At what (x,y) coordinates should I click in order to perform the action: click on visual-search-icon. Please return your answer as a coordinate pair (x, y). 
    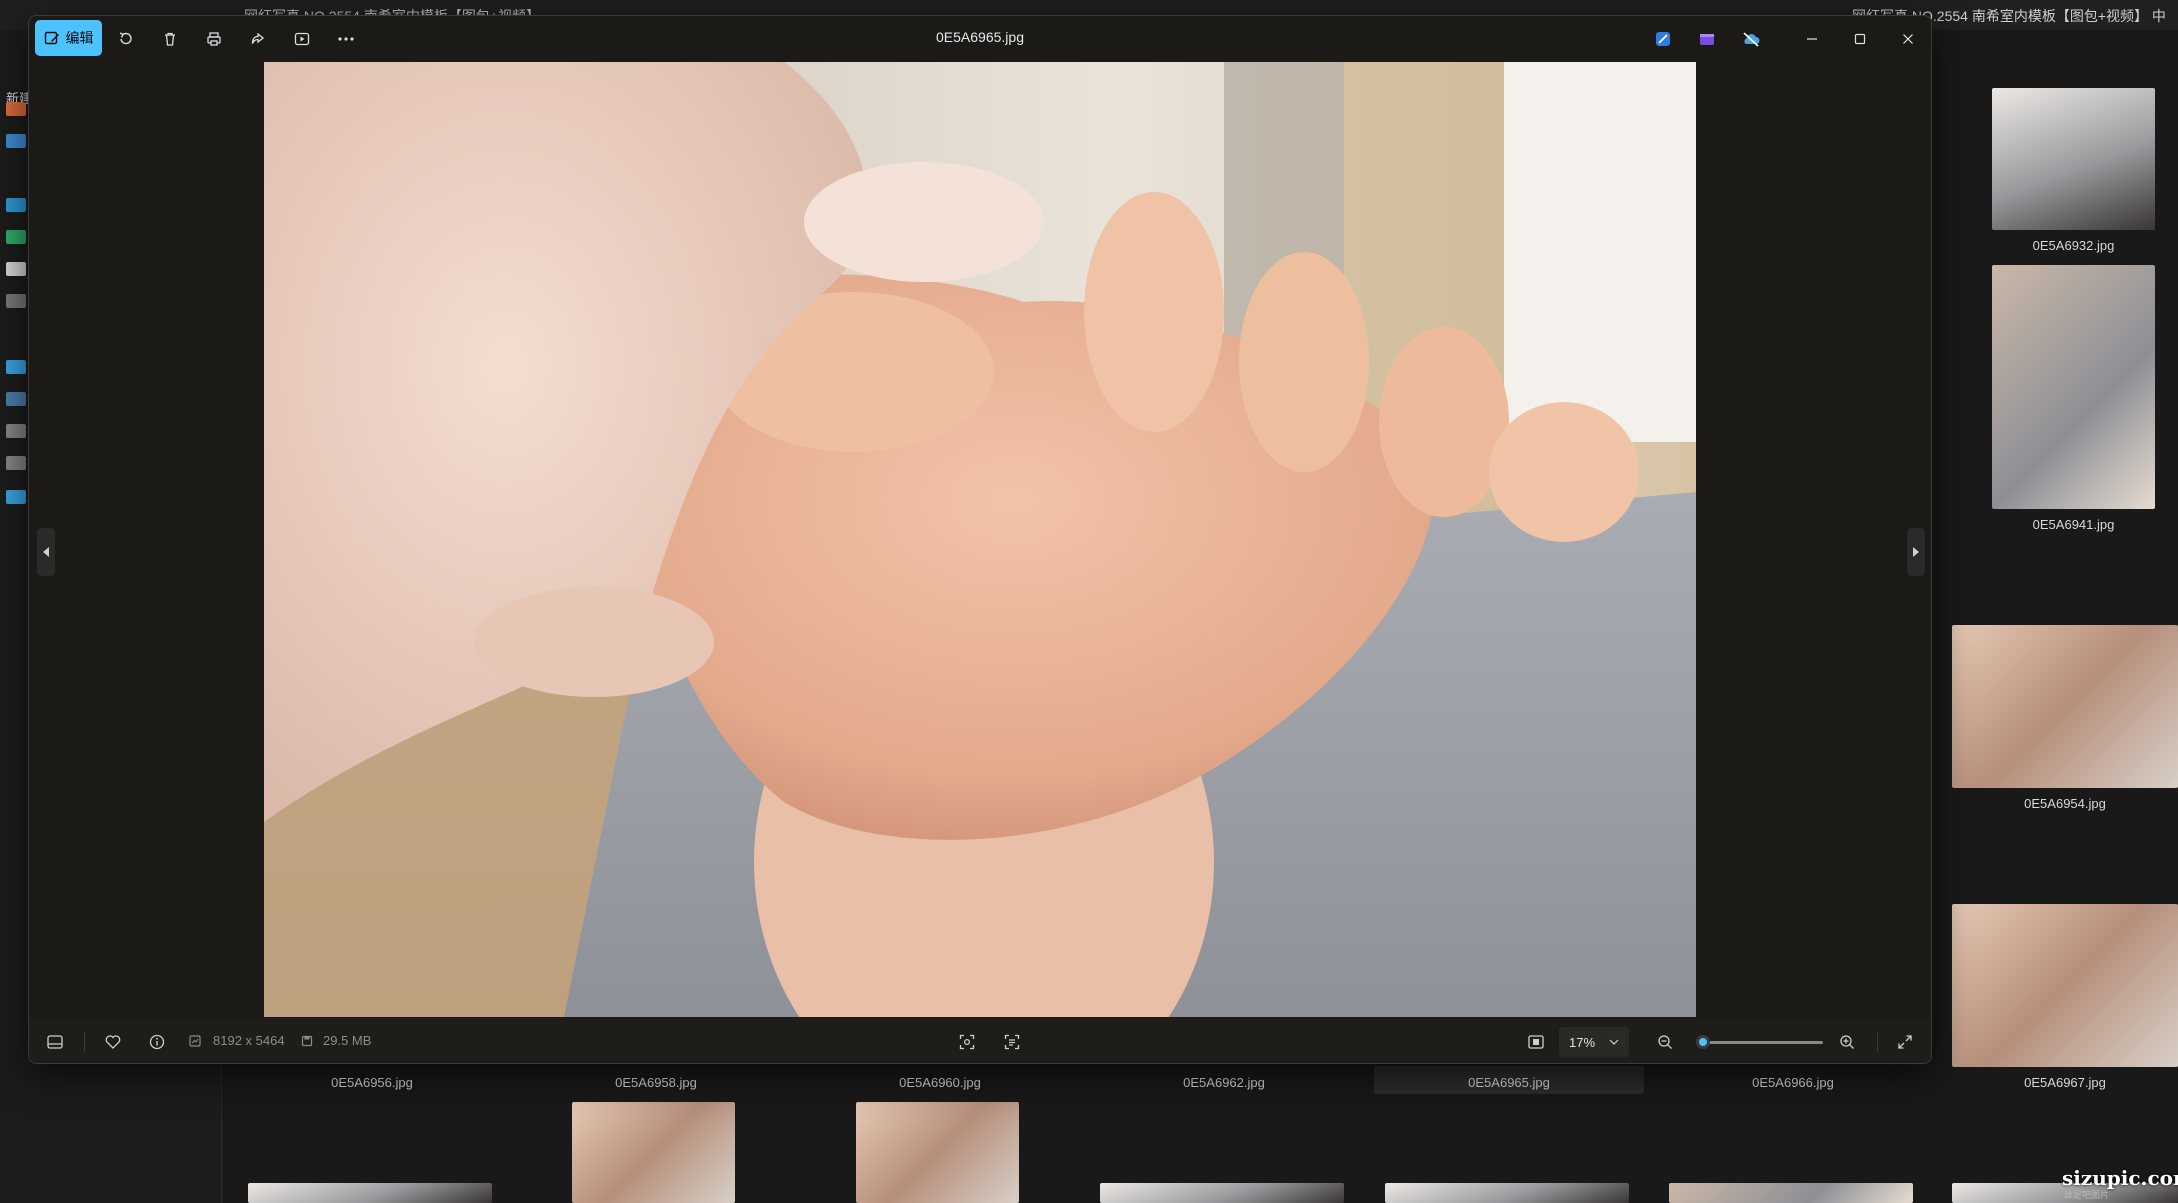
    Looking at the image, I should click on (967, 1042).